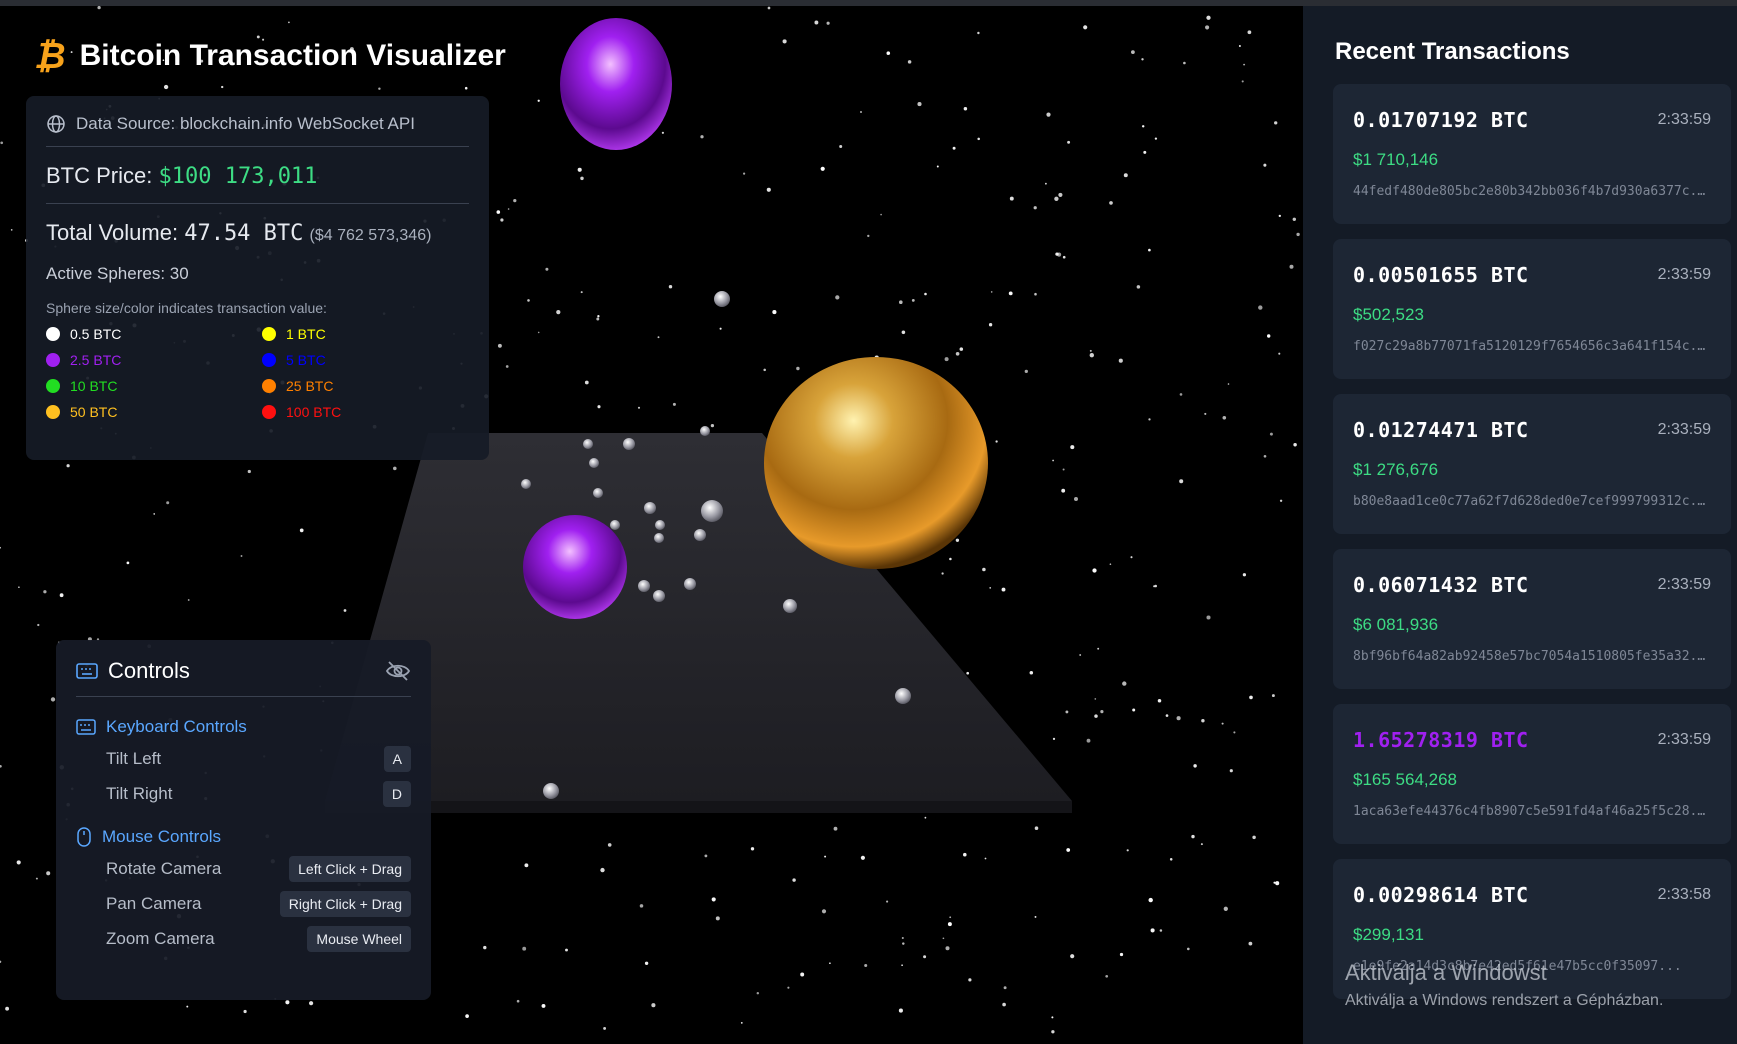 This screenshot has width=1737, height=1044. Describe the element at coordinates (1441, 275) in the screenshot. I see `transaction-amount: 0.00501655 BTC` at that location.